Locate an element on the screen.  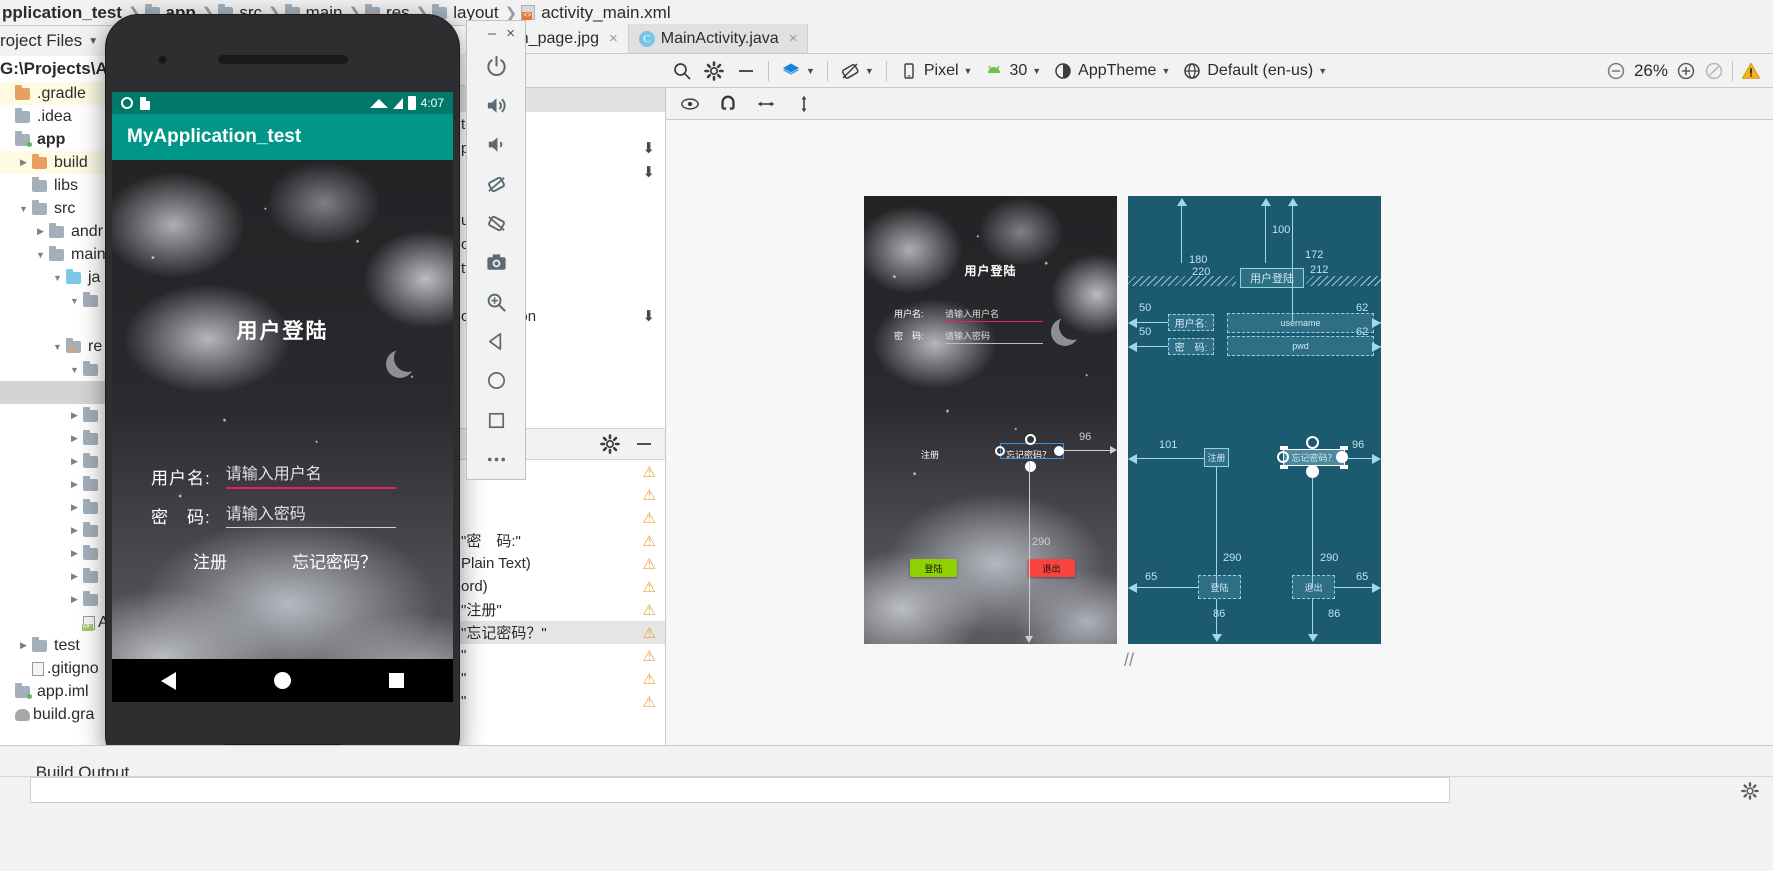
attribute-warning-row: Plain Text) ⚠ is located at coordinates (560, 563).